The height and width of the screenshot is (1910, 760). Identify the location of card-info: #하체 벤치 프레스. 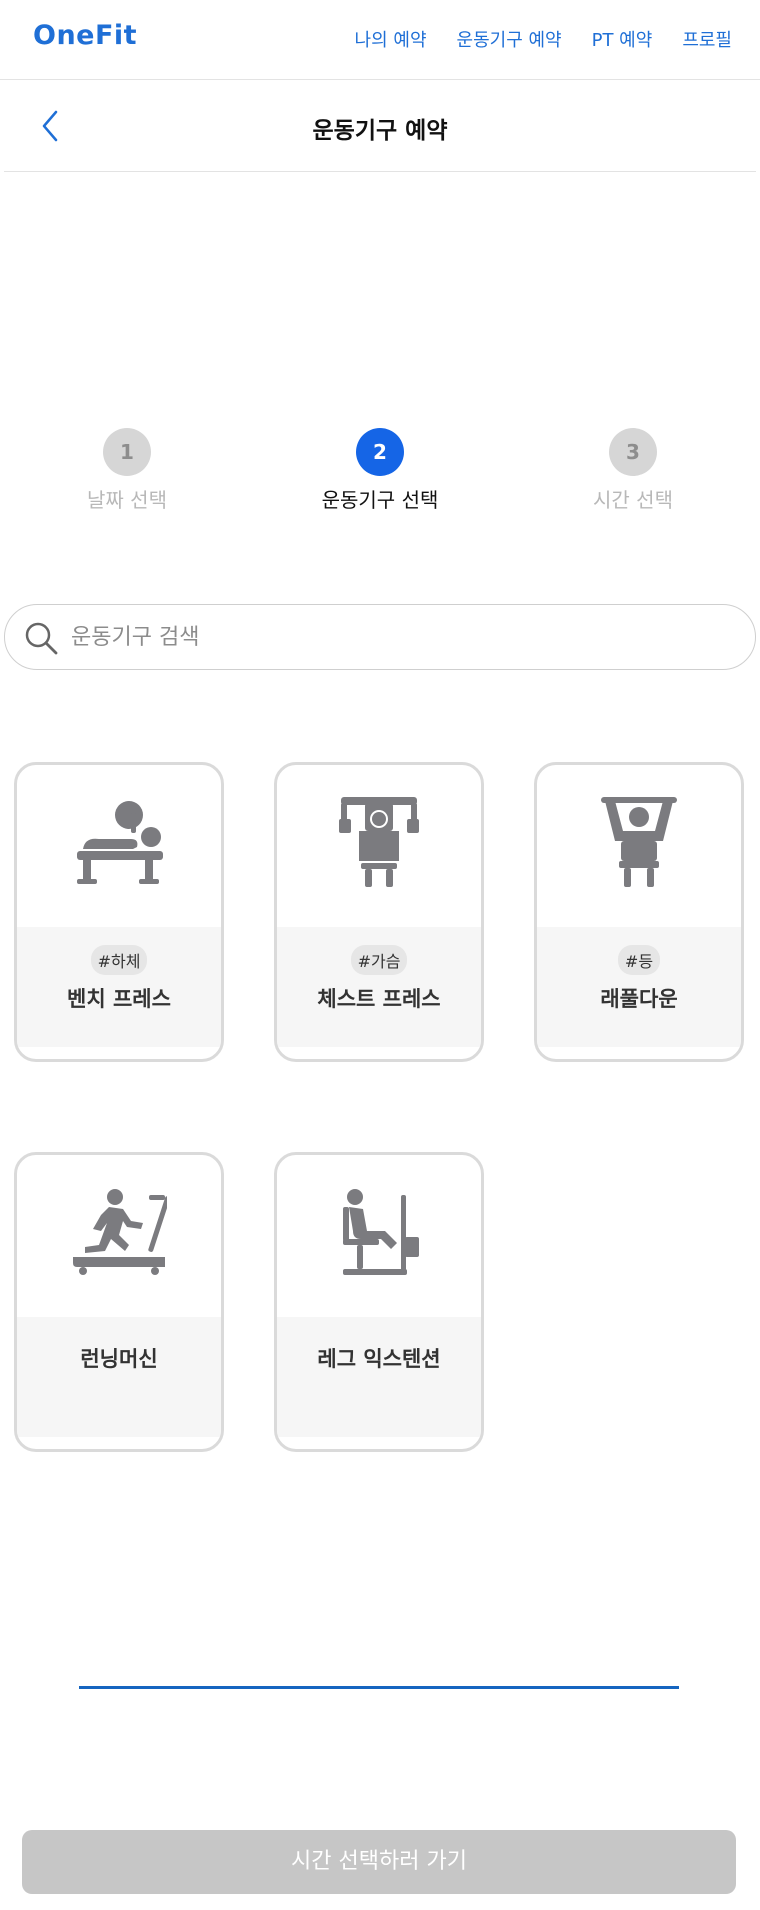
(119, 987).